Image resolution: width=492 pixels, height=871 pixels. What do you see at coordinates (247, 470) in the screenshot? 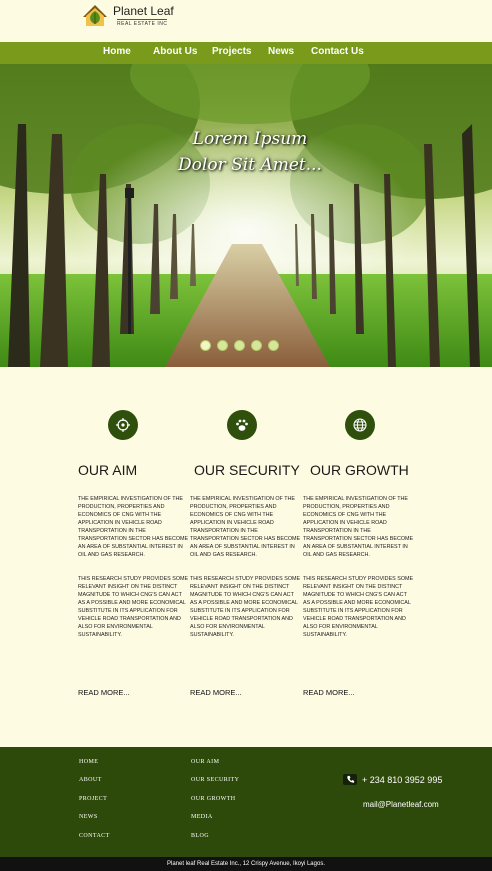
I see `feature-title: OUR SECURITY` at bounding box center [247, 470].